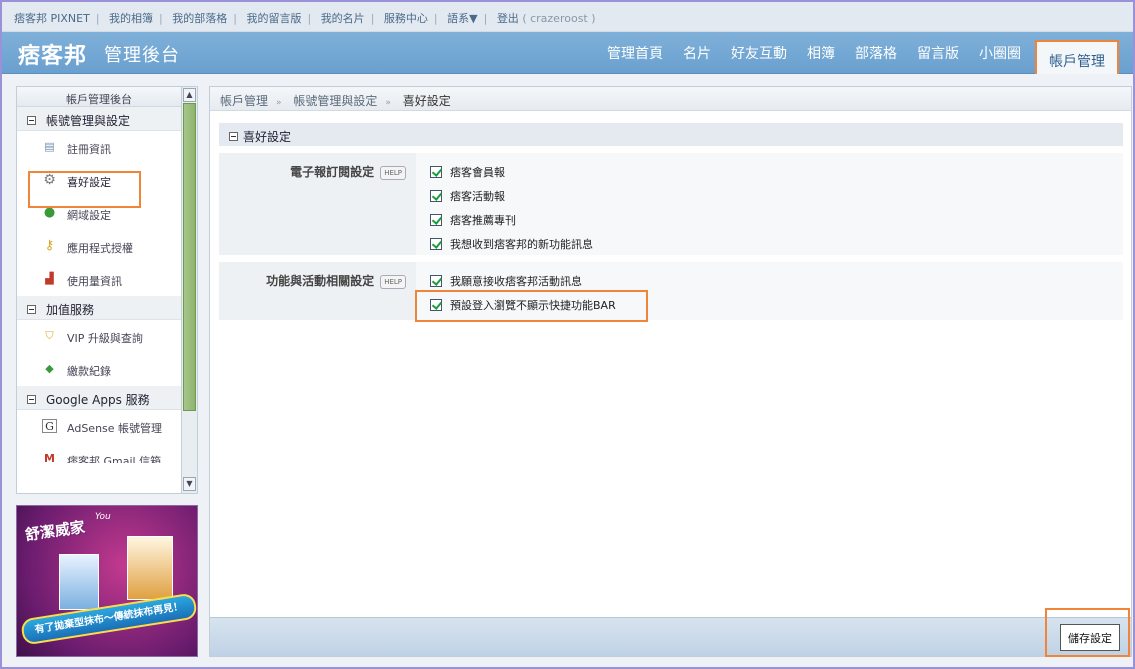  Describe the element at coordinates (426, 101) in the screenshot. I see `breadcrumb-current: 喜好設定` at that location.